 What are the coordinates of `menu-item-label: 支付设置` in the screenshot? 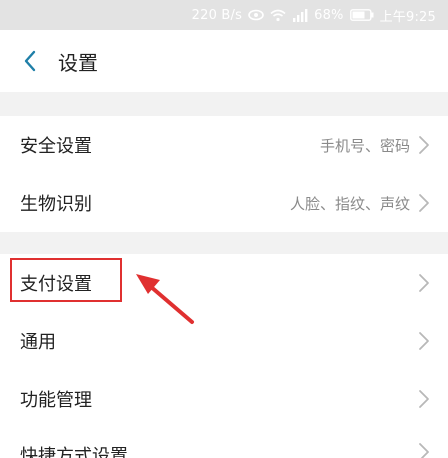 It's located at (56, 284).